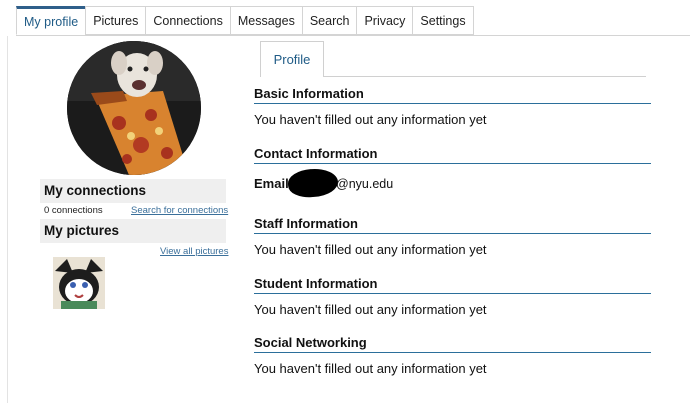 This screenshot has height=403, width=690. Describe the element at coordinates (452, 225) in the screenshot. I see `staff-information-heading: Staff Information` at that location.